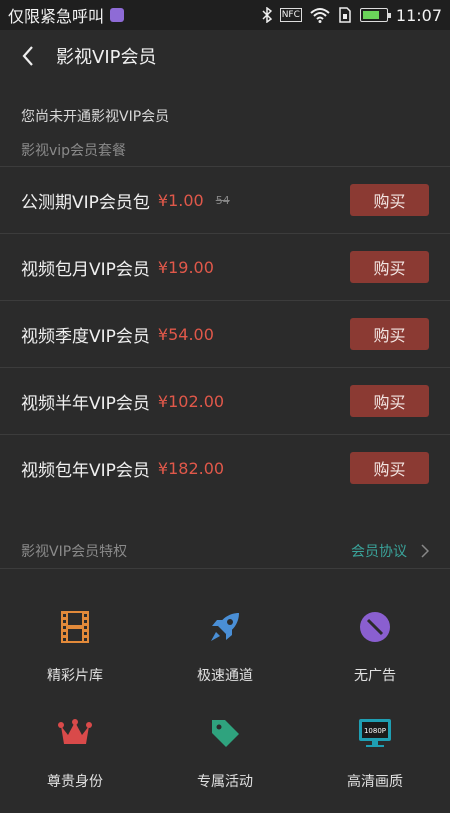  I want to click on tag-icon, so click(225, 733).